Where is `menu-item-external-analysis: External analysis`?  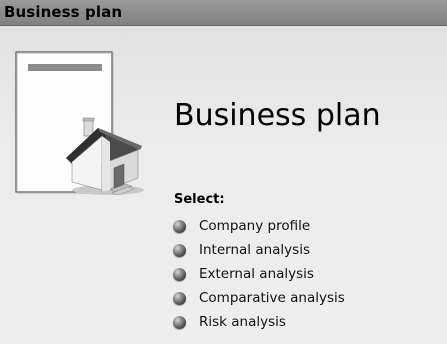 menu-item-external-analysis: External analysis is located at coordinates (259, 274).